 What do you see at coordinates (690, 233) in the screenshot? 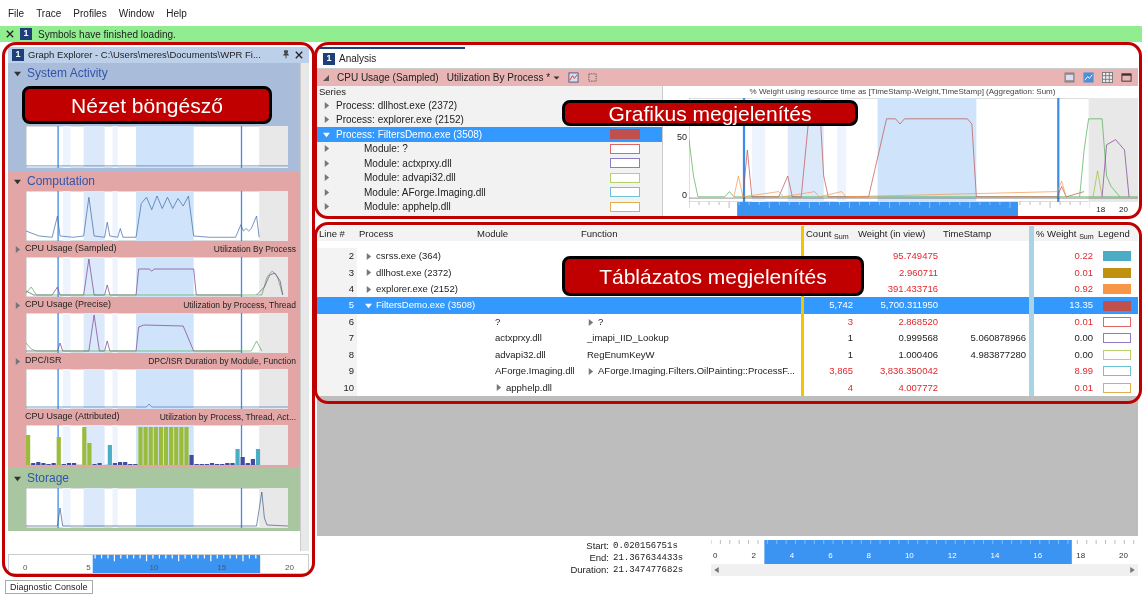
I see `column-header: Function` at bounding box center [690, 233].